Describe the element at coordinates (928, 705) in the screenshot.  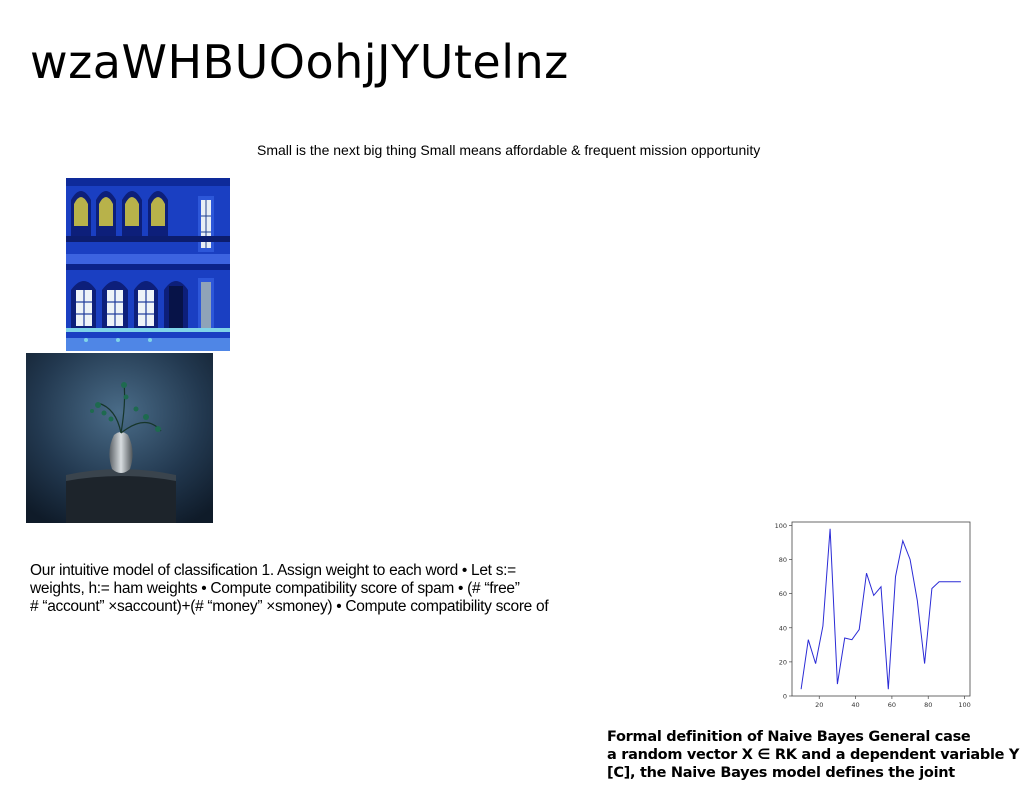
I see `x-tick-label: 80` at that location.